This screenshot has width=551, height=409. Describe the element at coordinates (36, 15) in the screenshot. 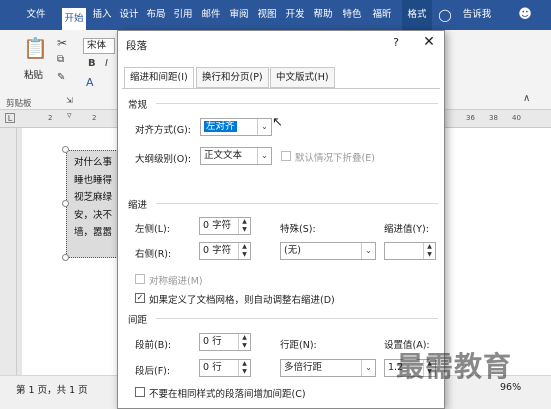

I see `tab-file: 文件` at that location.